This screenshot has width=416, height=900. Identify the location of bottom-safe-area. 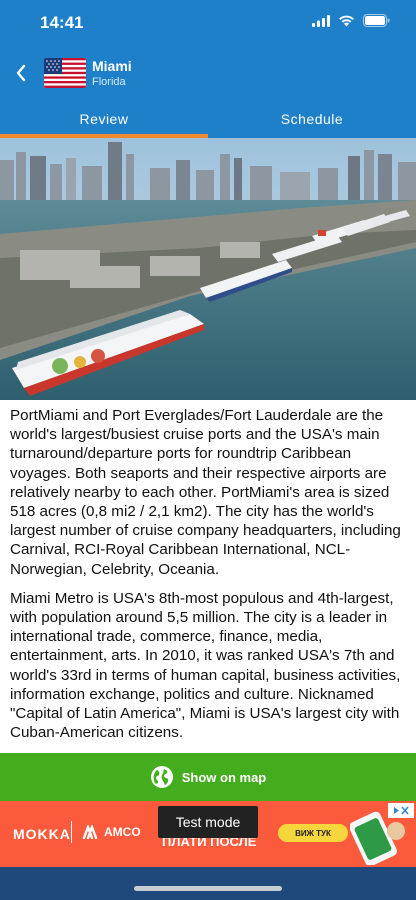
(208, 883).